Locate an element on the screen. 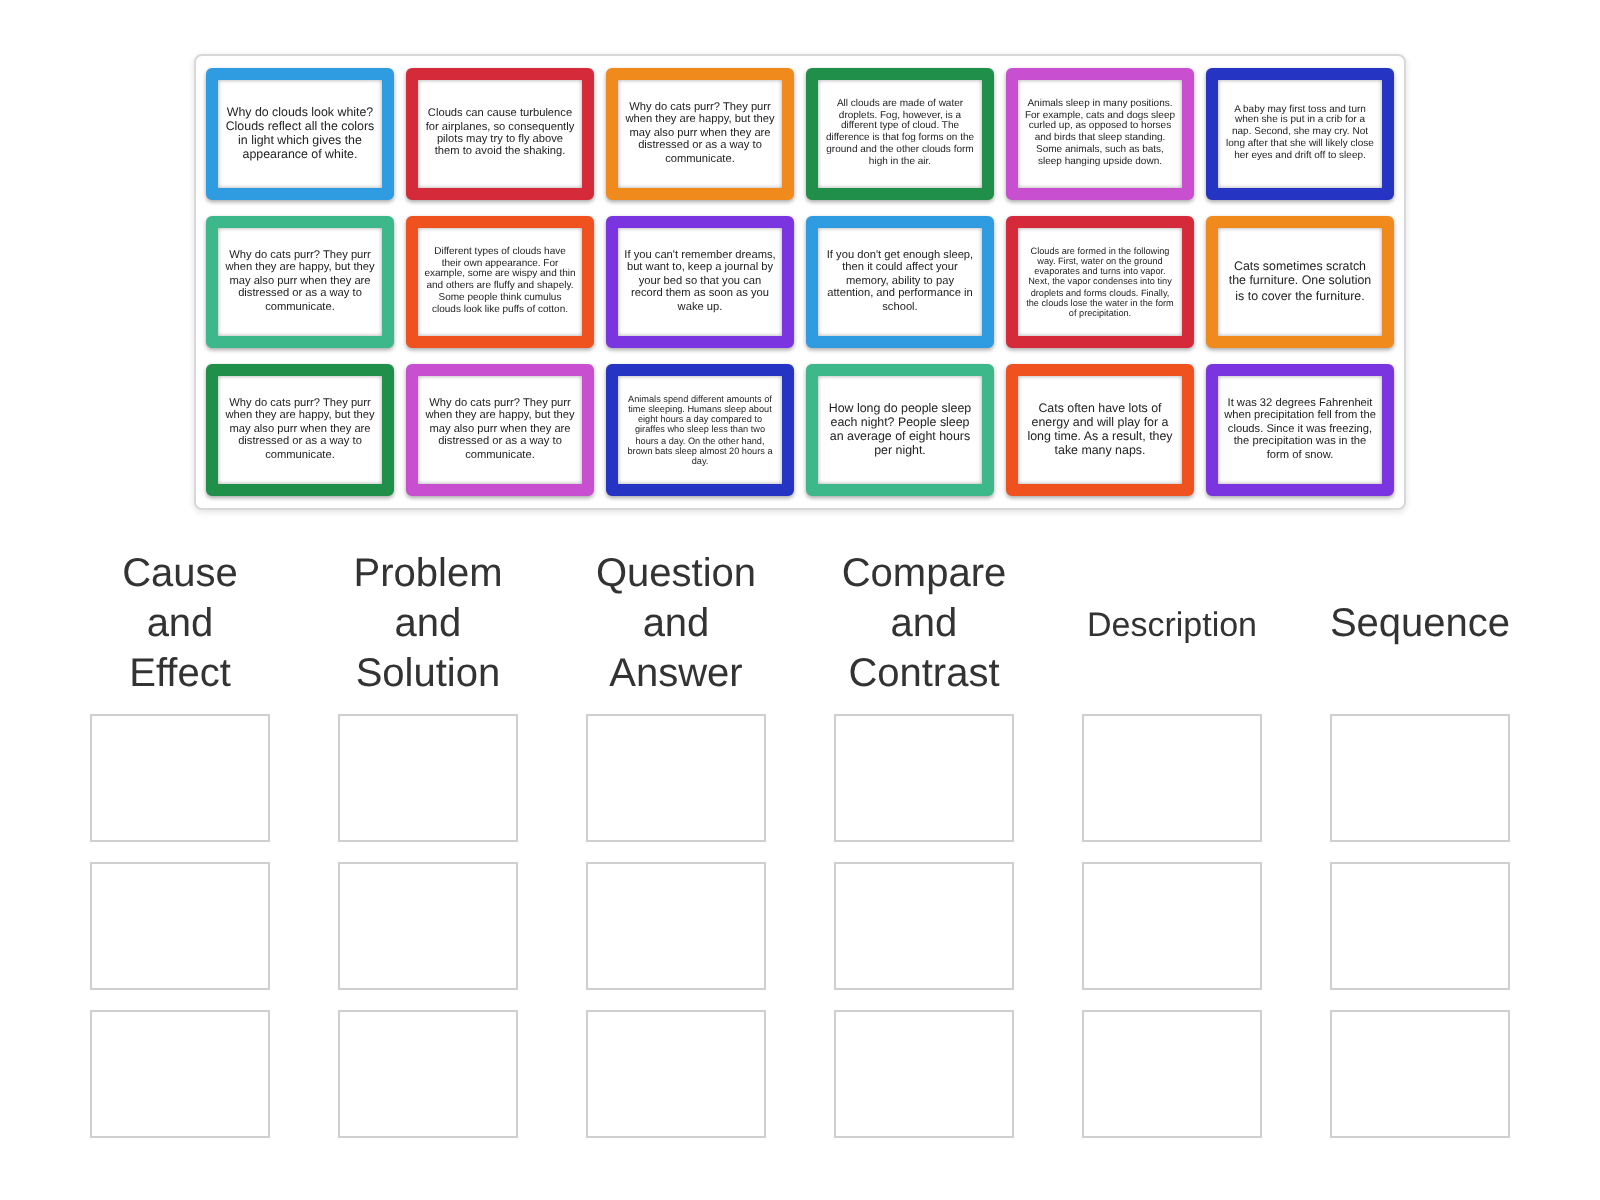 The image size is (1600, 1200). category-heading: Description is located at coordinates (1172, 625).